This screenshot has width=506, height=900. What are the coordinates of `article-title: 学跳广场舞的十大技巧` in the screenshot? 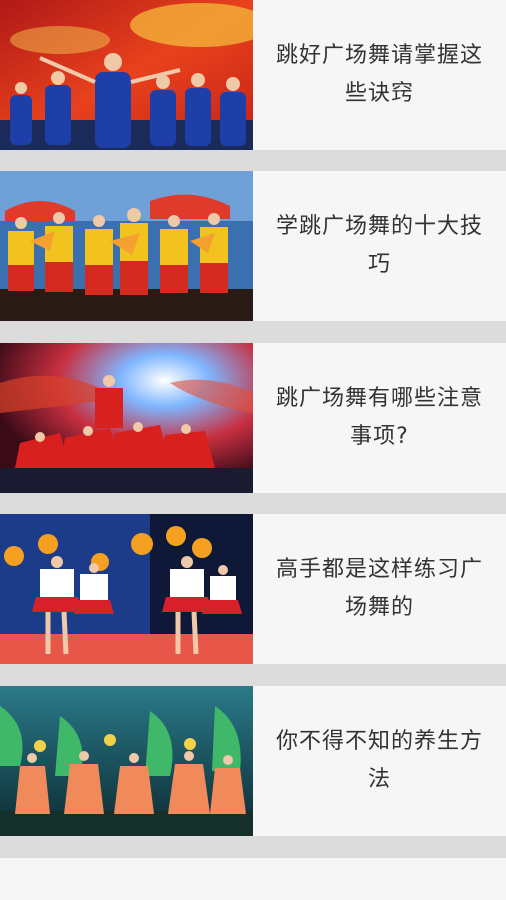 It's located at (379, 246).